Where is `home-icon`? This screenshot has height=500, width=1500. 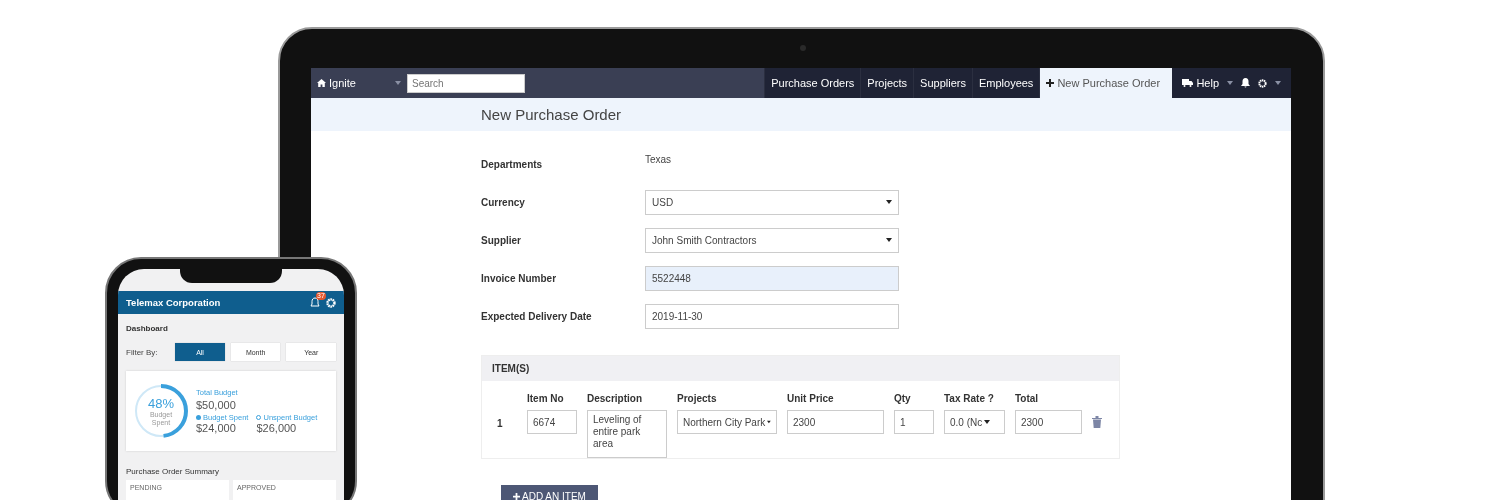
home-icon is located at coordinates (321, 83).